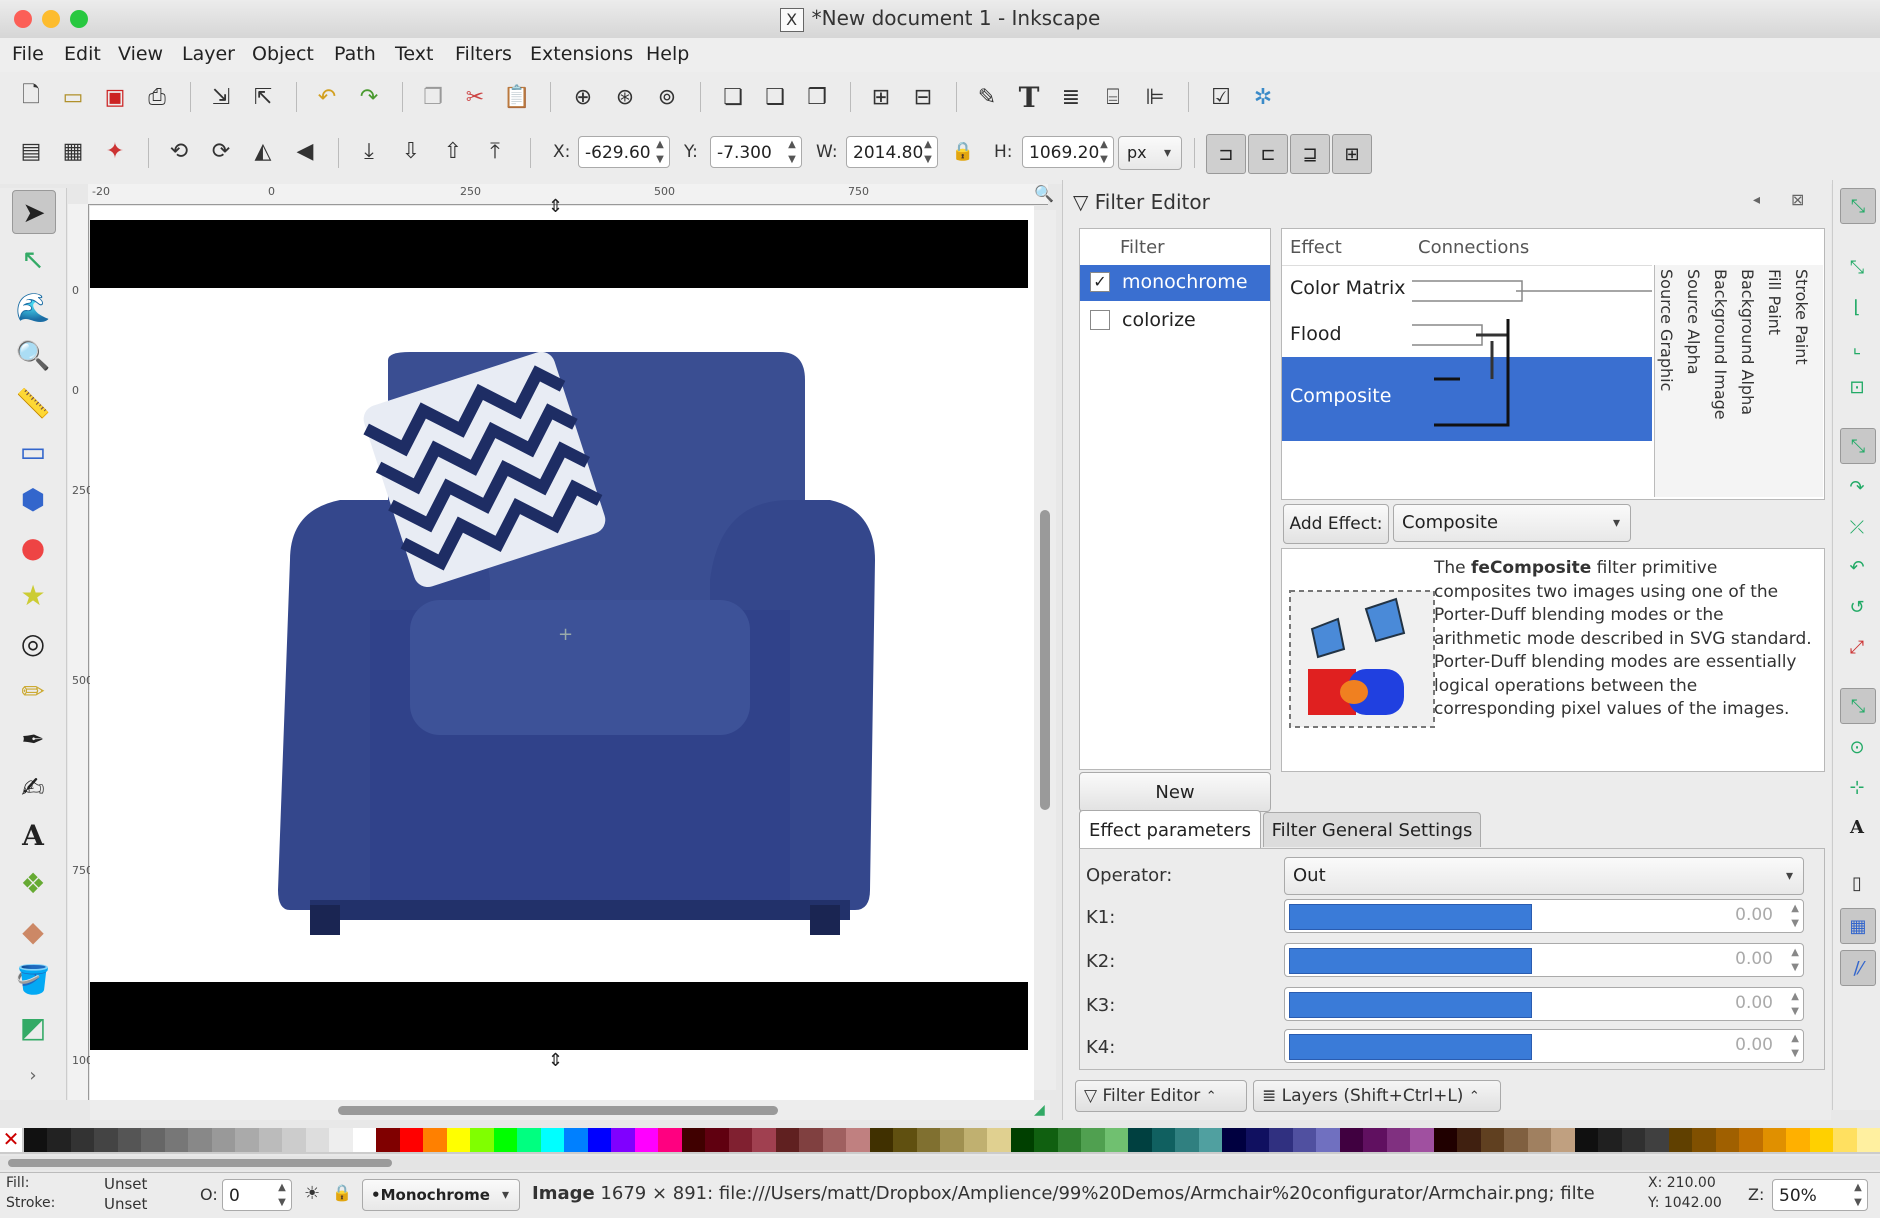  Describe the element at coordinates (940, 1163) in the screenshot. I see `palette-scrollbar` at that location.